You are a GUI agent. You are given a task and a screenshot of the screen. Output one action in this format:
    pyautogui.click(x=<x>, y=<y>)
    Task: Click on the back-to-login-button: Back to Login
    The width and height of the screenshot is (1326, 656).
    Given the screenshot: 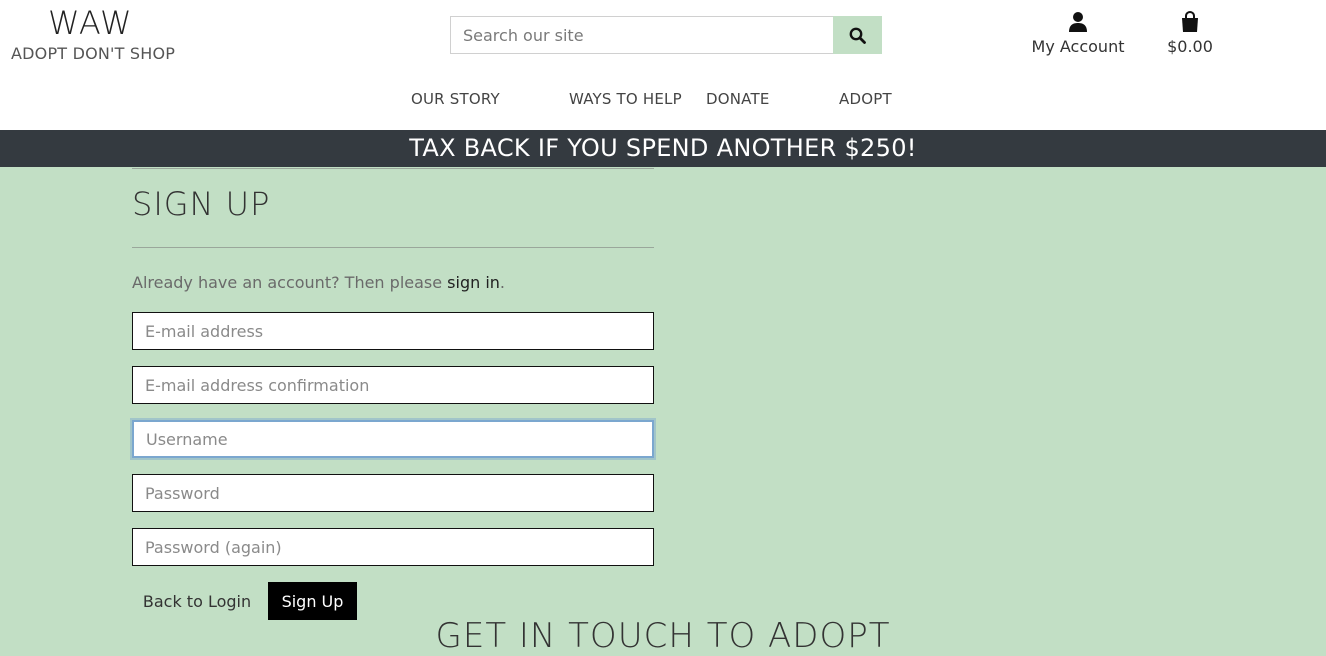 What is the action you would take?
    pyautogui.click(x=197, y=601)
    